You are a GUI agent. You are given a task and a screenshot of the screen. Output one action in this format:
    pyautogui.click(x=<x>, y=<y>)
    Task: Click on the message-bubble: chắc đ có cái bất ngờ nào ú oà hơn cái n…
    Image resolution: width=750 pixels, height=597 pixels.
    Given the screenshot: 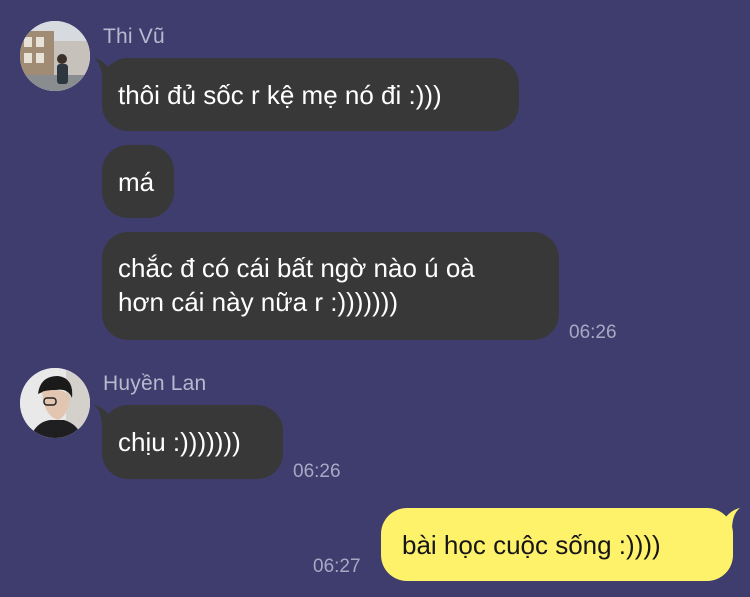 What is the action you would take?
    pyautogui.click(x=330, y=286)
    